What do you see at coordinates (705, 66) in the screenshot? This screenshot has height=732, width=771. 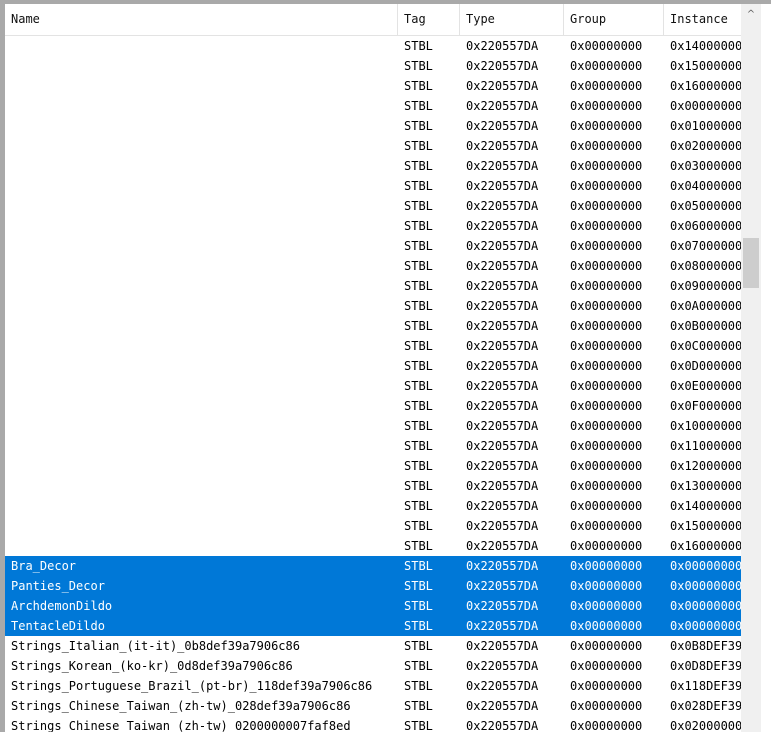 I see `cell-instance: 0x15000000` at bounding box center [705, 66].